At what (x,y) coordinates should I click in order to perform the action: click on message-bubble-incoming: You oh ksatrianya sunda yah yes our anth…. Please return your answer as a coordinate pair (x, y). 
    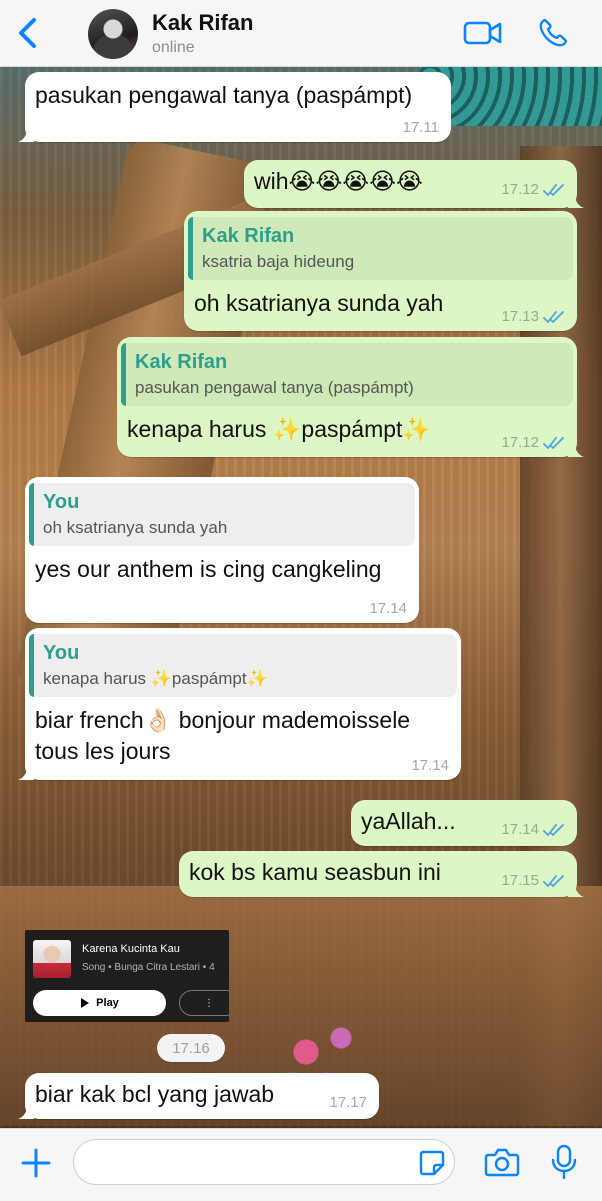
    Looking at the image, I should click on (222, 550).